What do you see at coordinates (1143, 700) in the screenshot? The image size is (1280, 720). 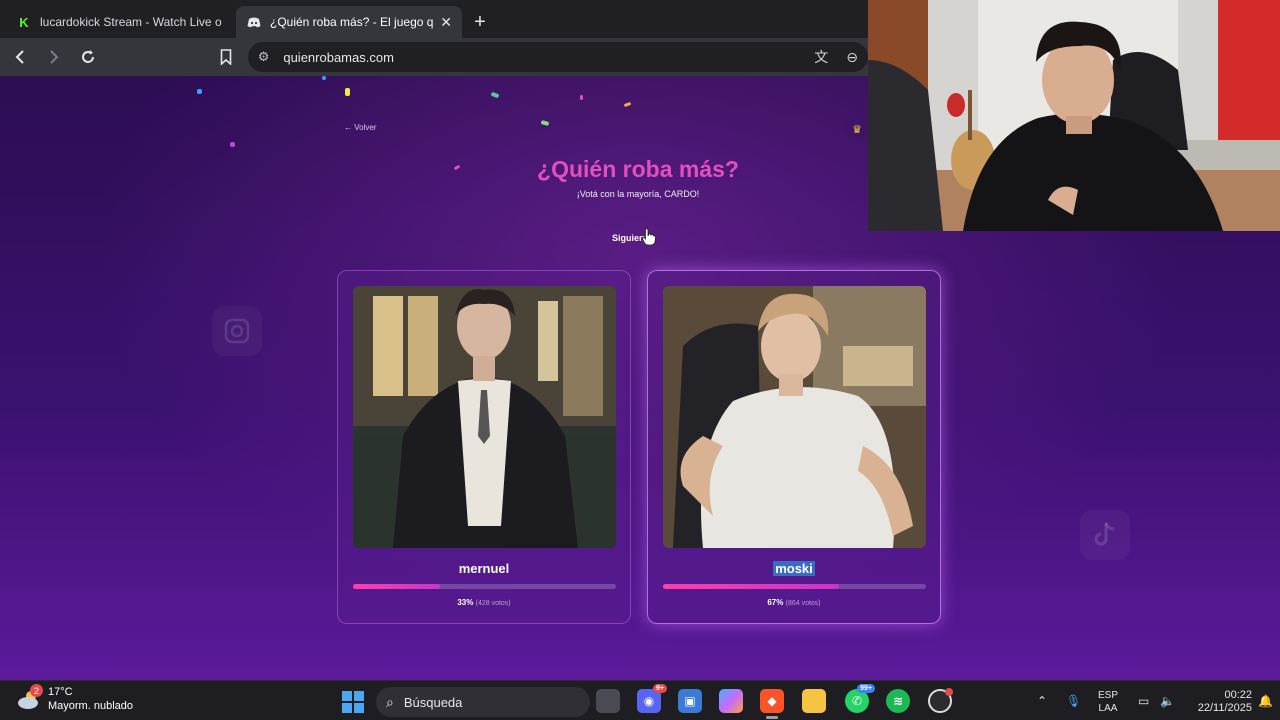 I see `network-icon: ▭` at bounding box center [1143, 700].